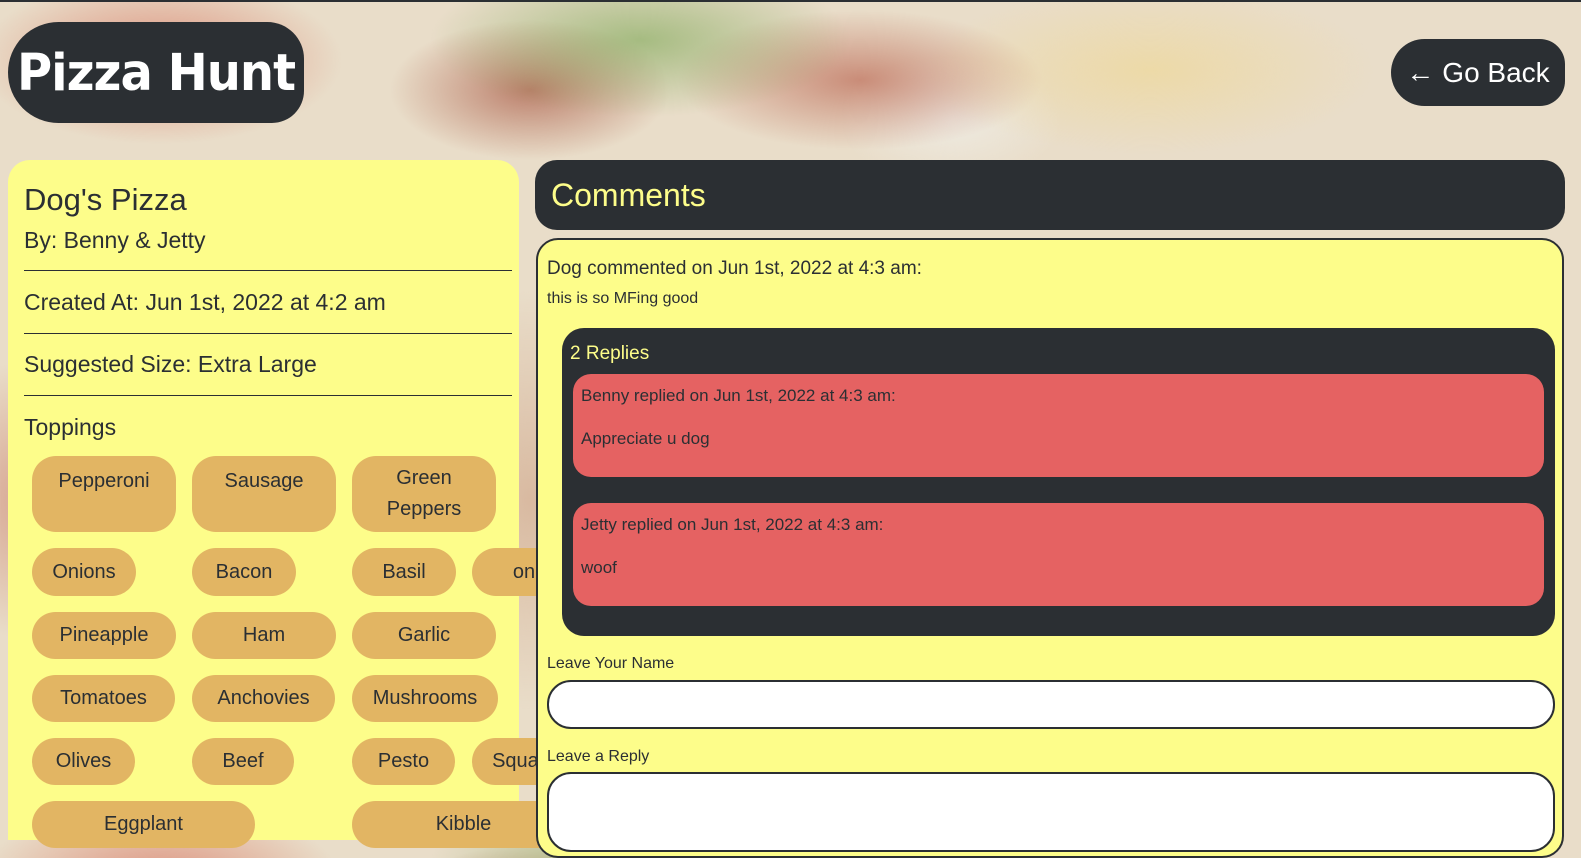  I want to click on topping-chip: Green Peppers, so click(424, 494).